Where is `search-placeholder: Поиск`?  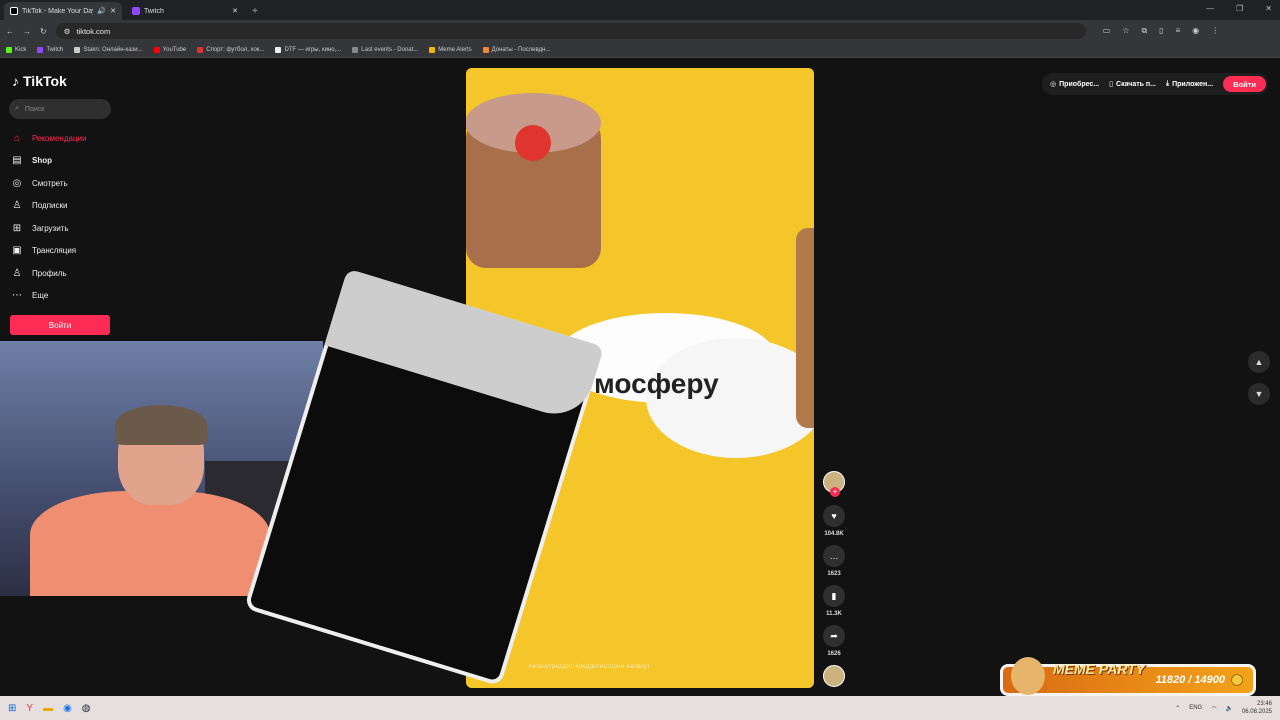 search-placeholder: Поиск is located at coordinates (34, 109).